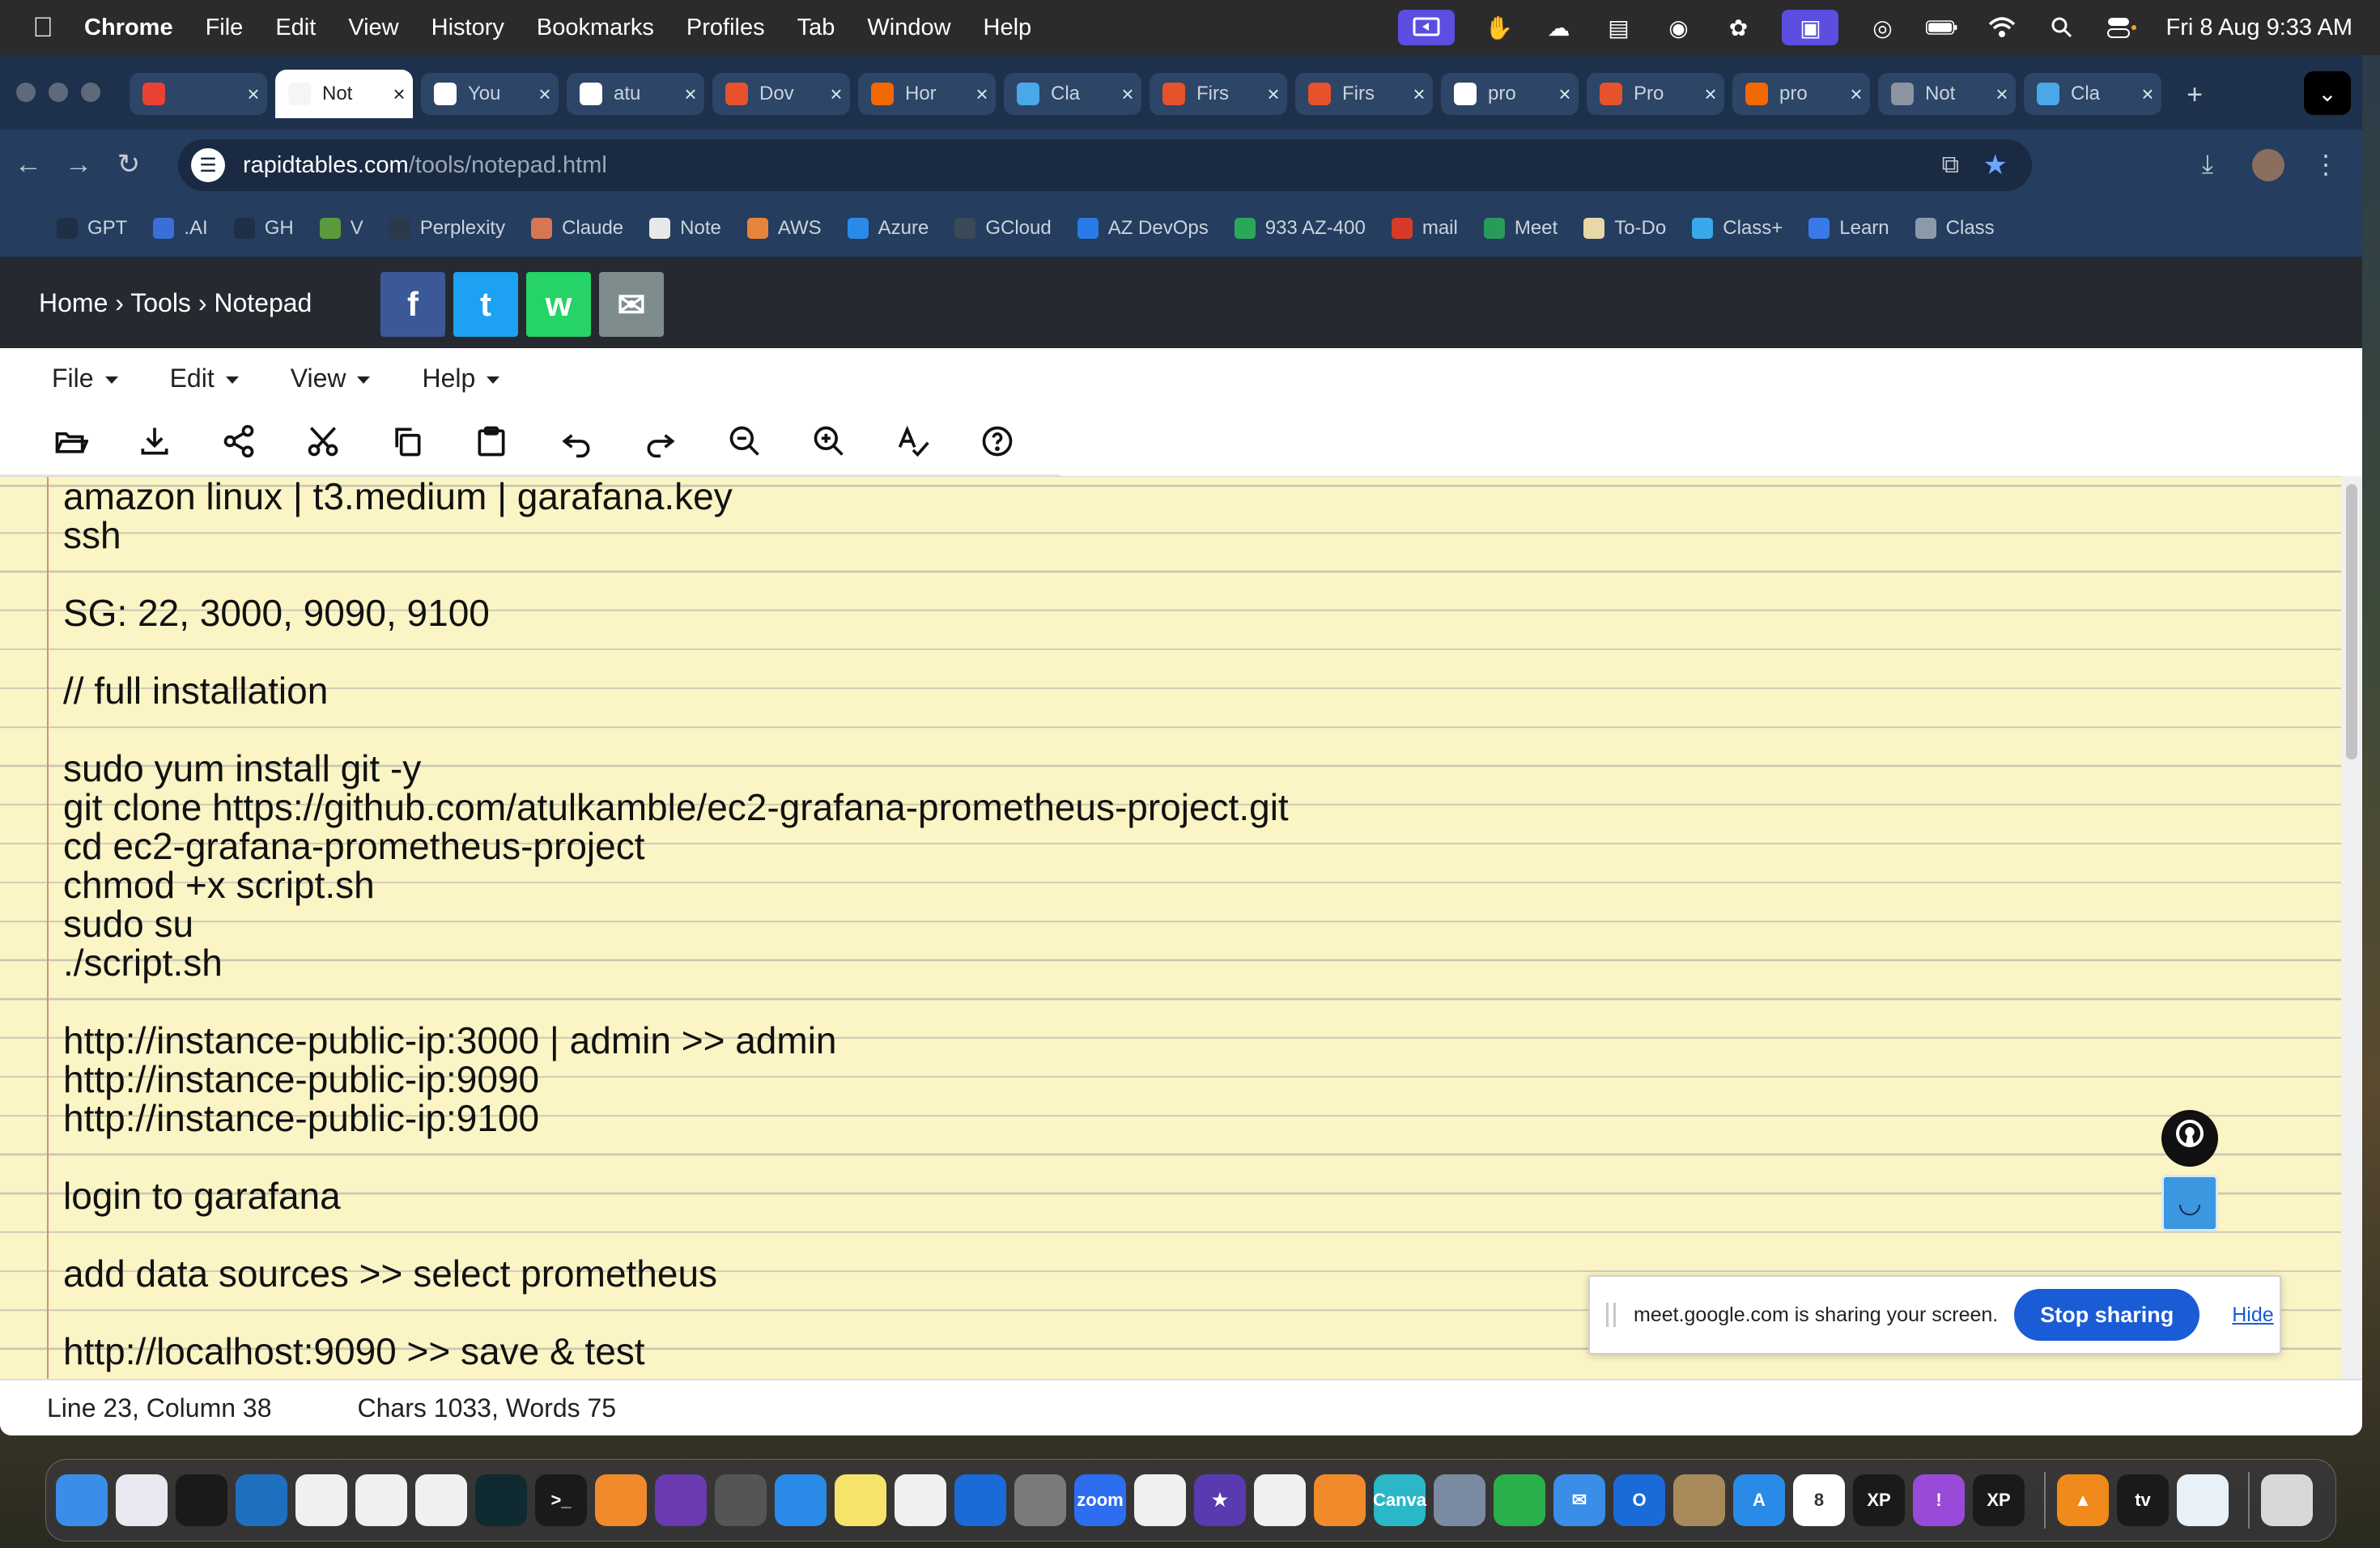 This screenshot has width=2380, height=1548. What do you see at coordinates (2258, 28) in the screenshot?
I see `clock: Fri 8 Aug 9:33 AM` at bounding box center [2258, 28].